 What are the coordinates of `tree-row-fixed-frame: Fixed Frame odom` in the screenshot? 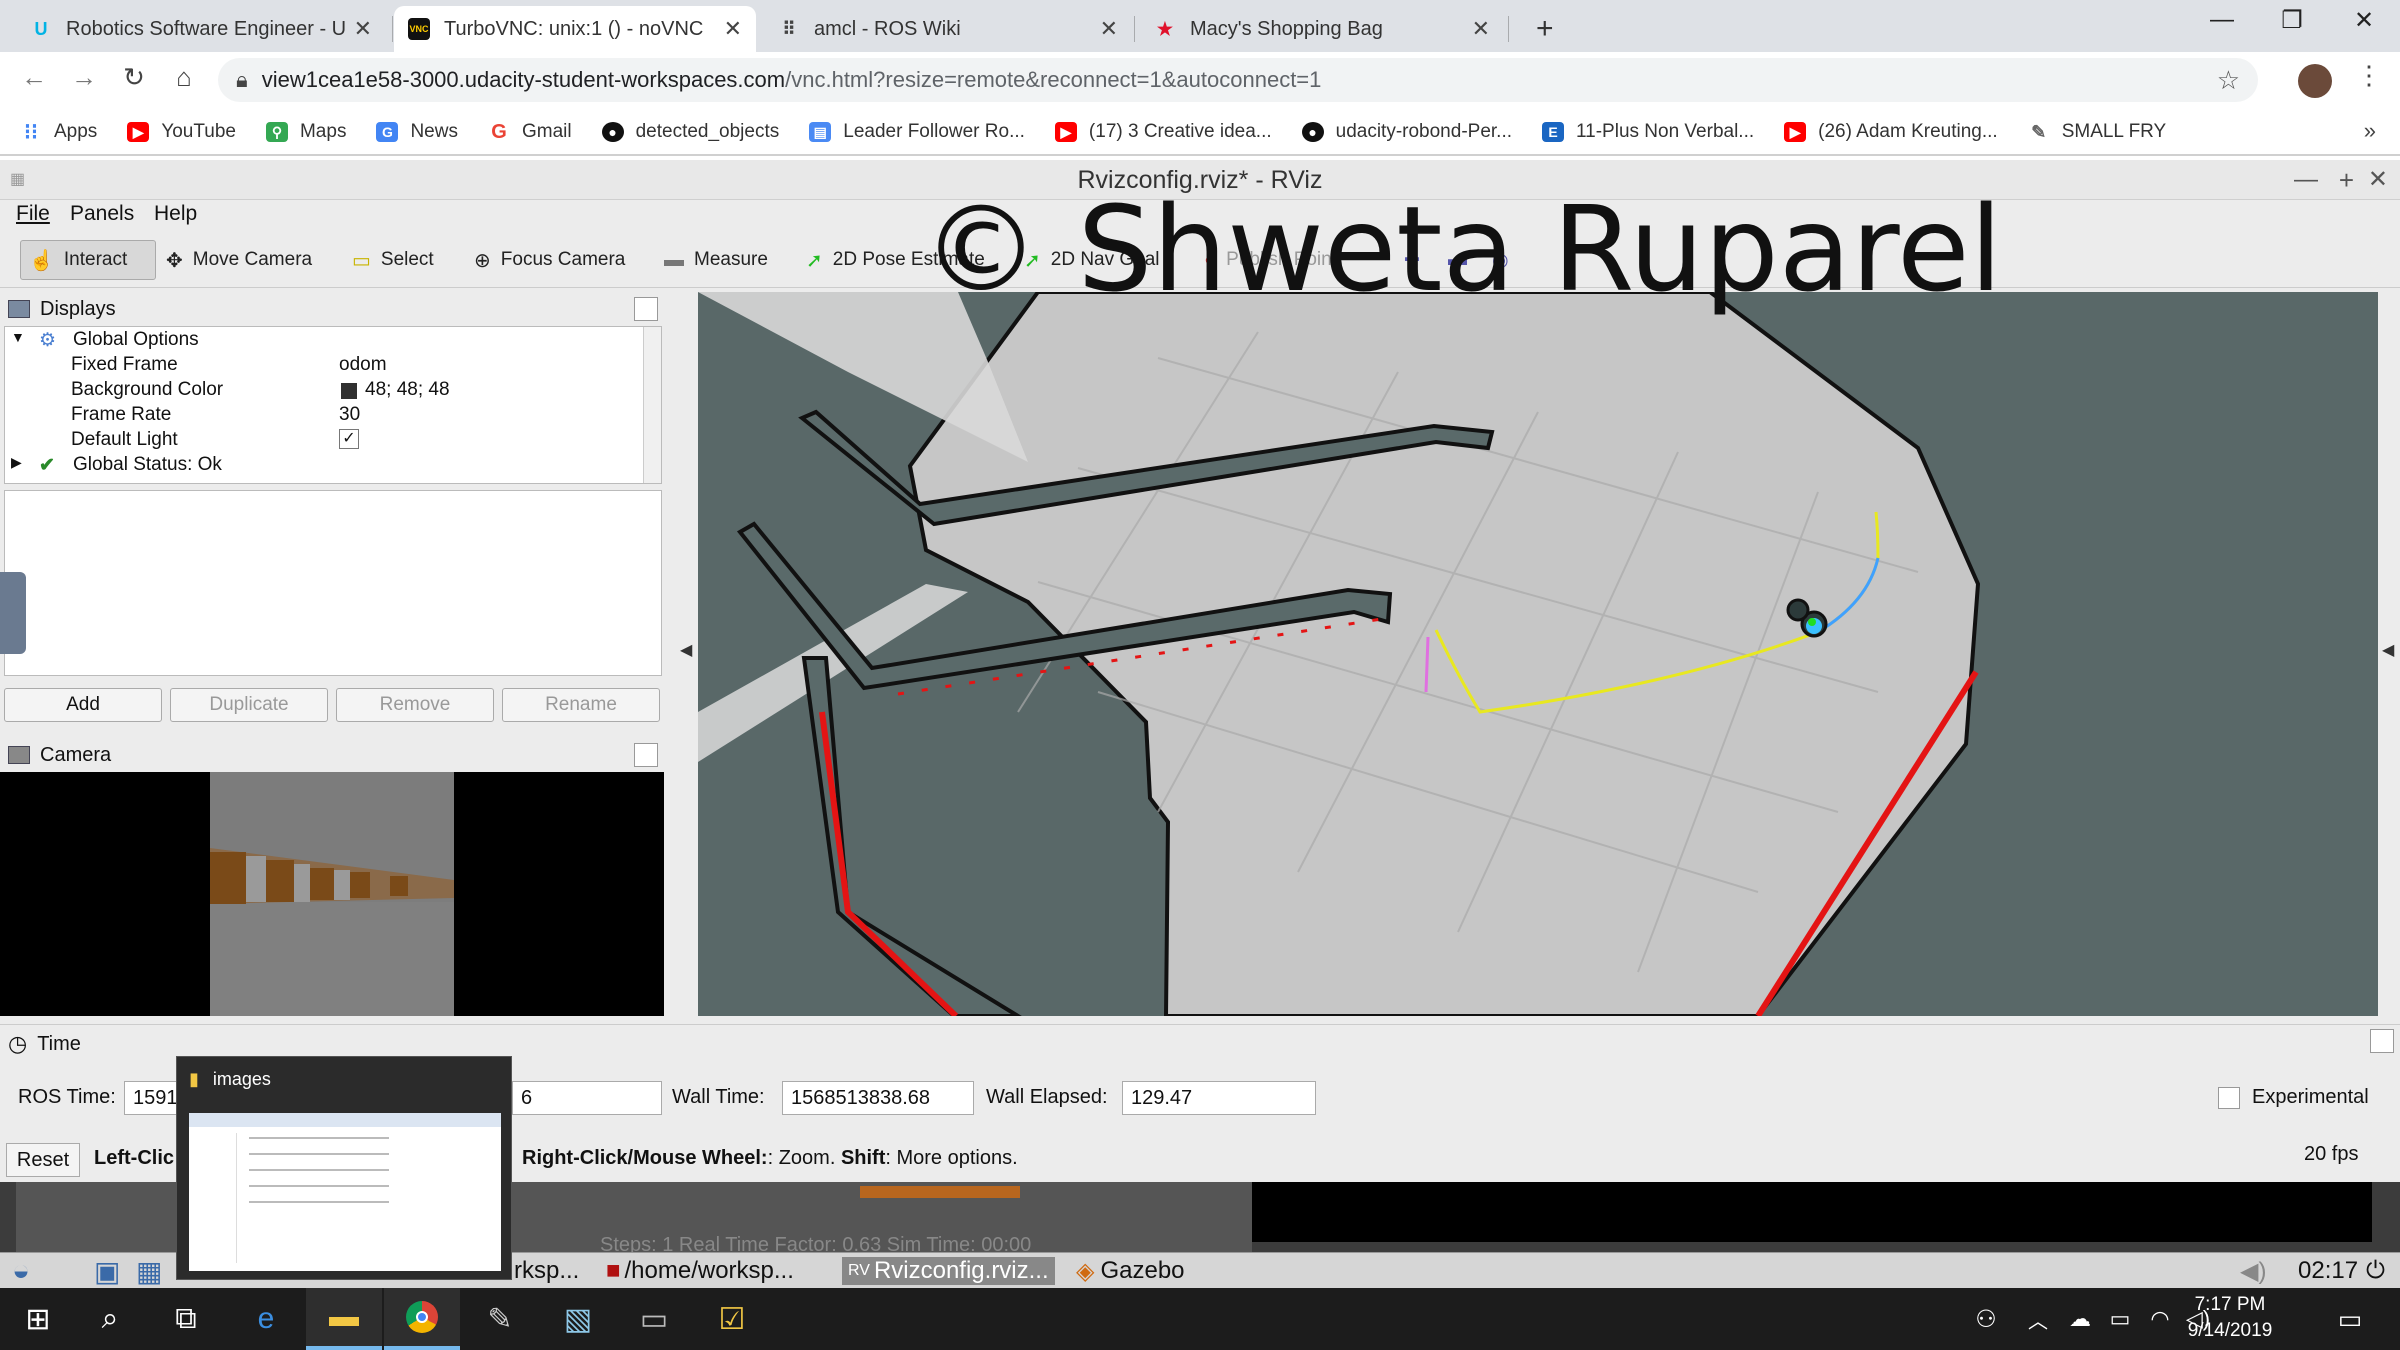 It's located at (325, 366).